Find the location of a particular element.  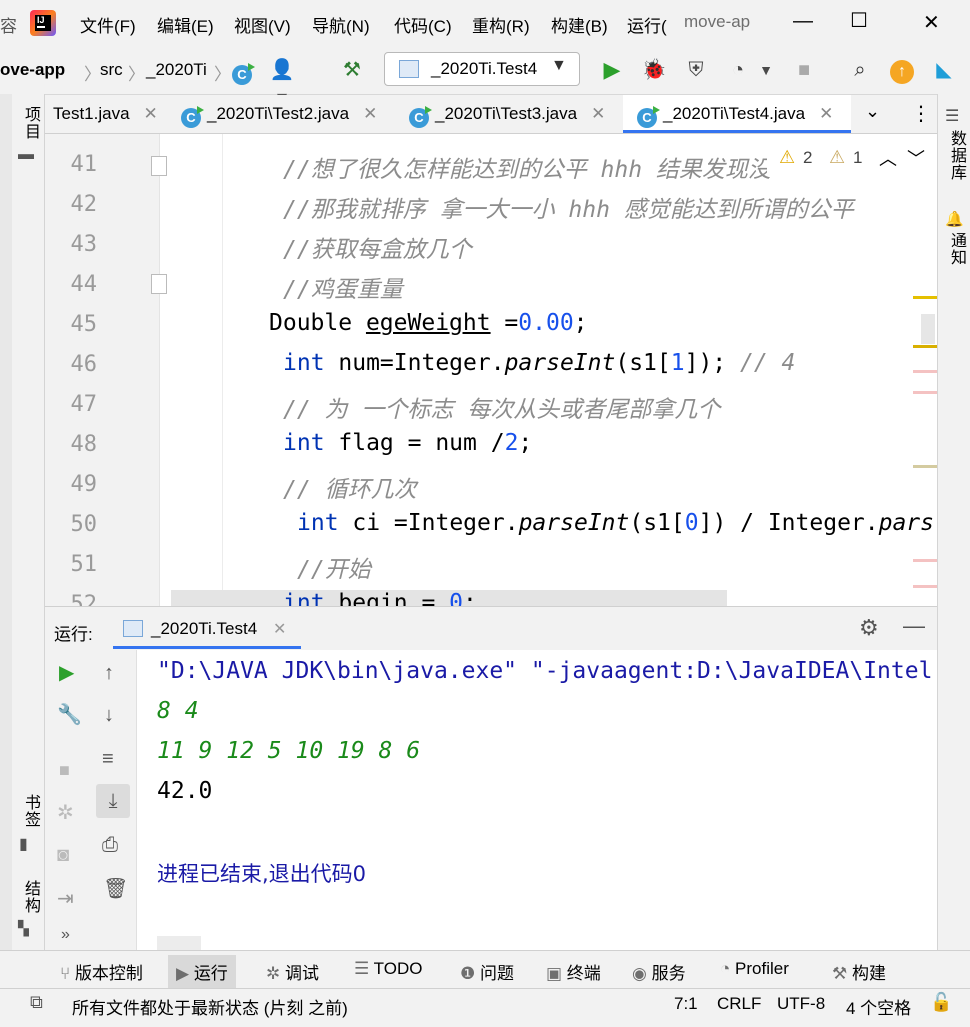

trash-icon: 🗑 is located at coordinates (115, 888).